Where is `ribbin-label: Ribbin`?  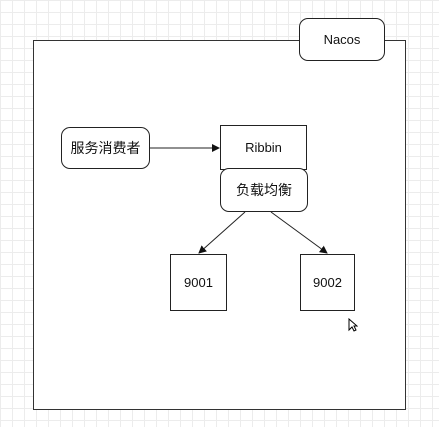
ribbin-label: Ribbin is located at coordinates (263, 147).